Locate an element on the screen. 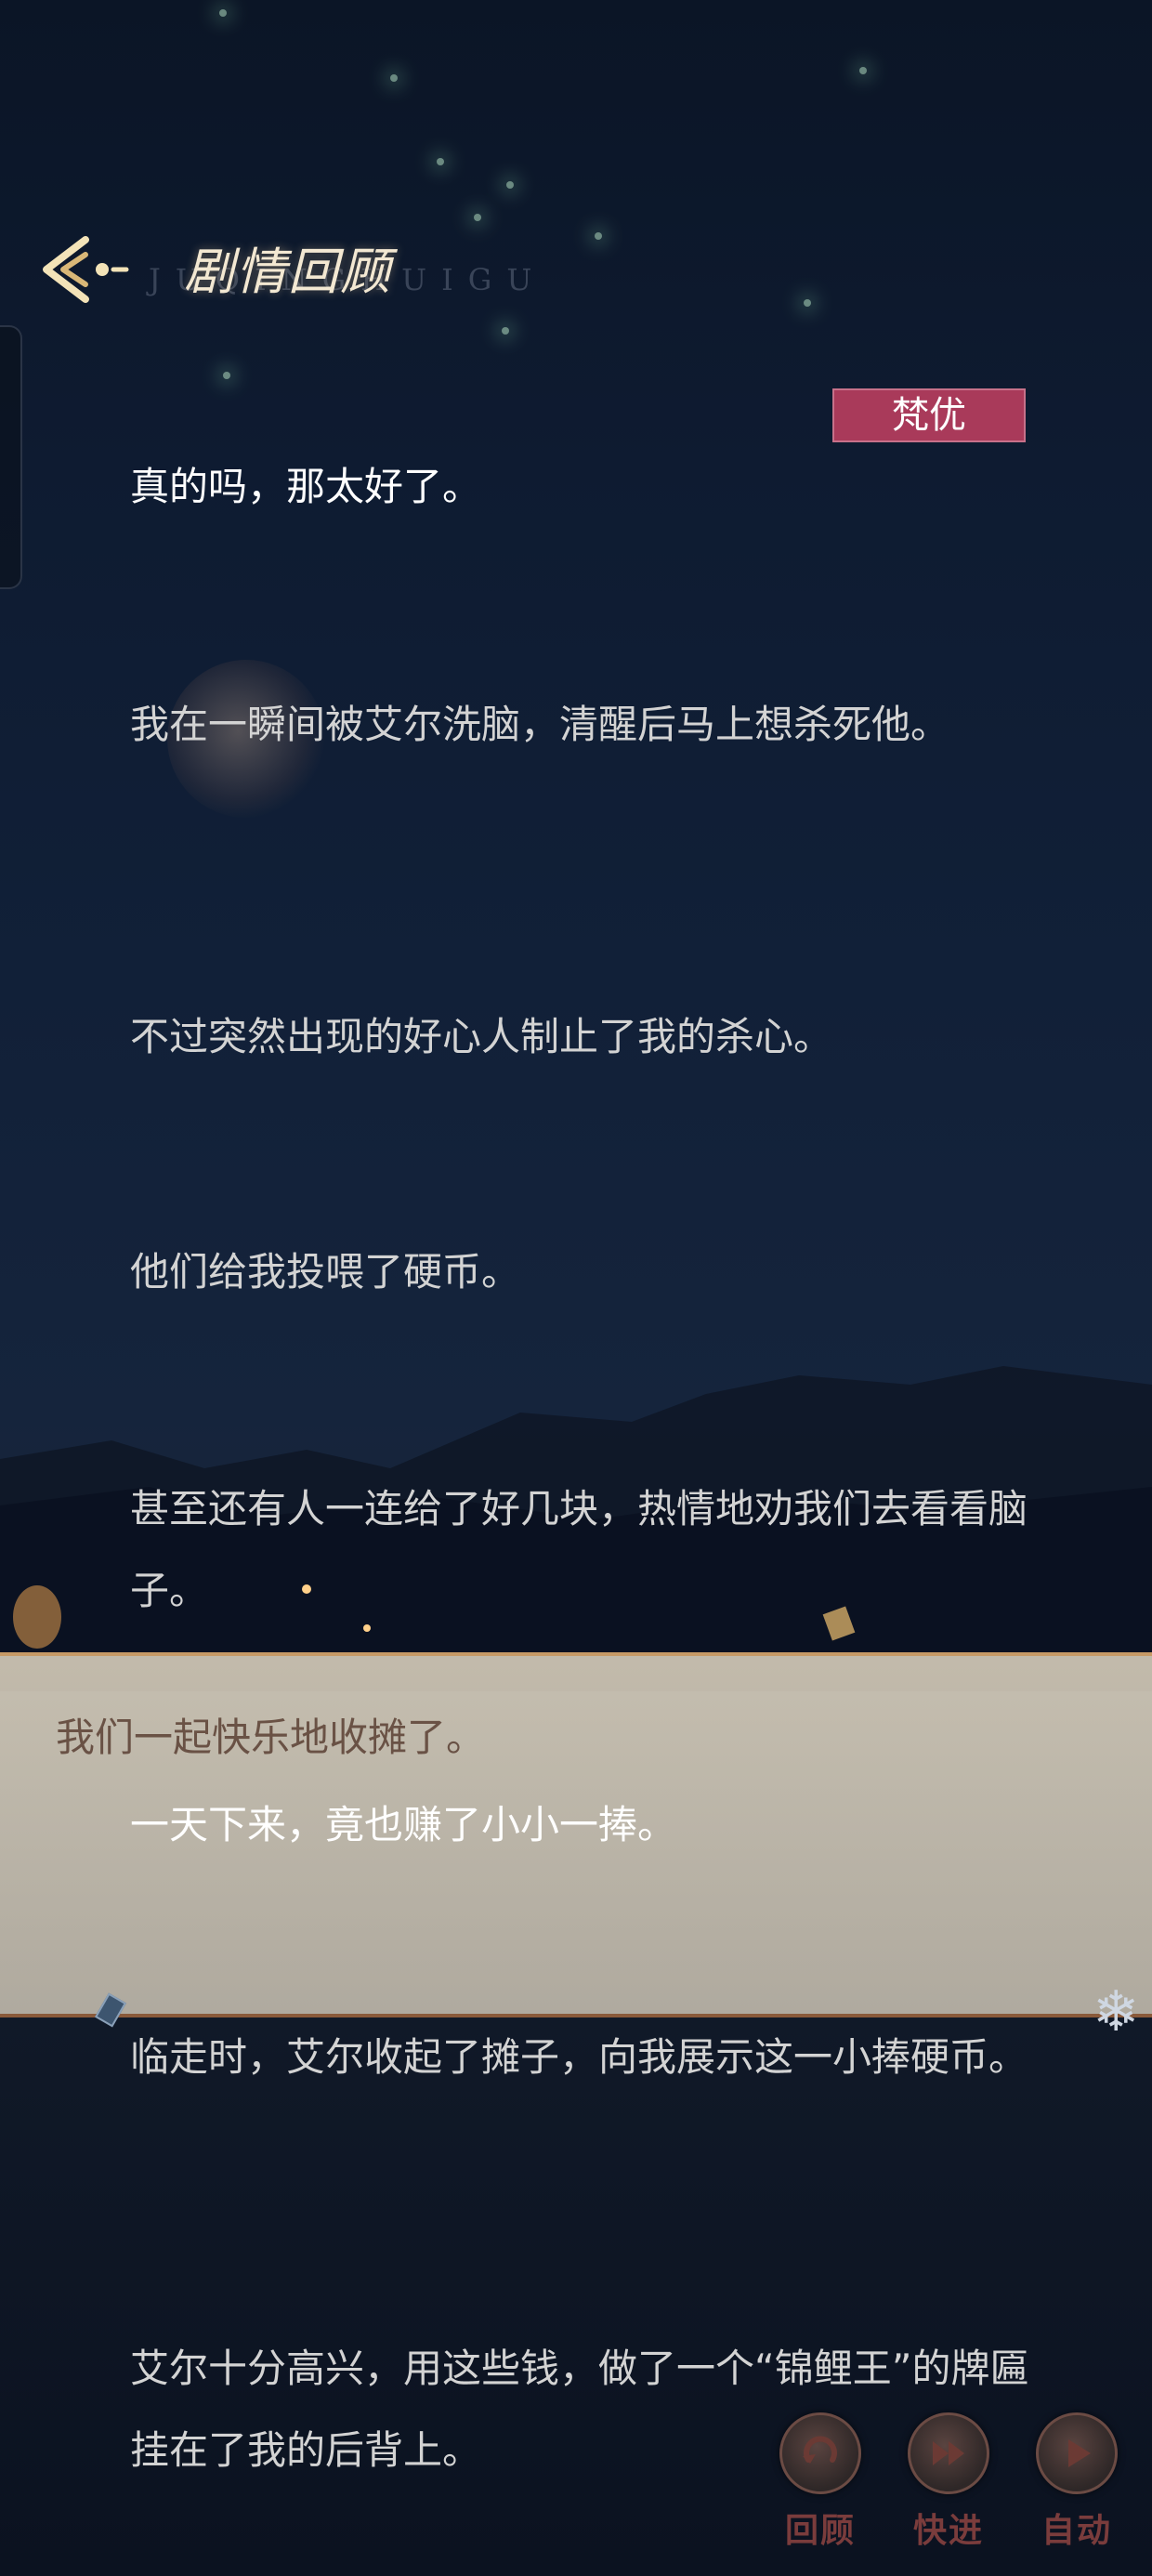 This screenshot has height=2576, width=1152. back-arrow-icon is located at coordinates (86, 269).